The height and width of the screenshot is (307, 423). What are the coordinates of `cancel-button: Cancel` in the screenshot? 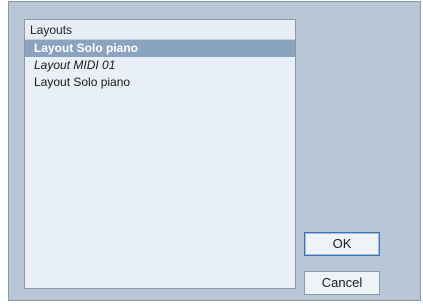 It's located at (342, 283).